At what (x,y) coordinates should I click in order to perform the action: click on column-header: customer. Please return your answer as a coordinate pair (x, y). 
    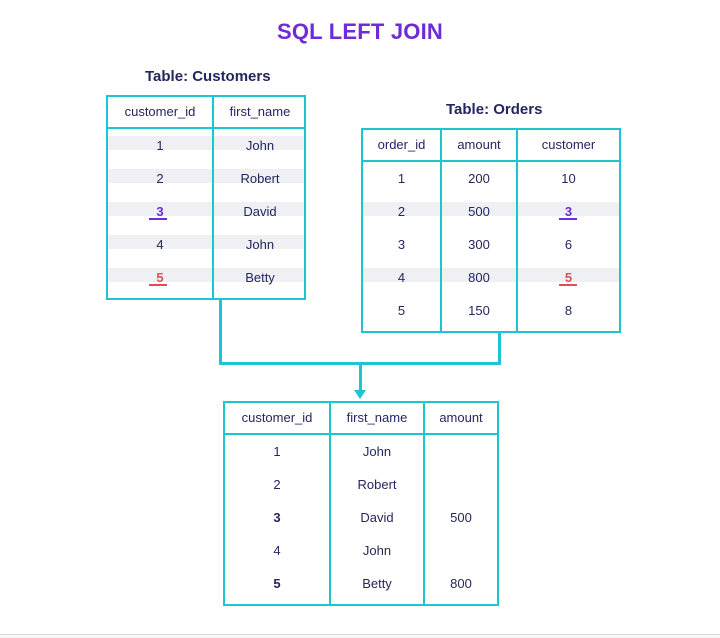
    Looking at the image, I should click on (568, 144).